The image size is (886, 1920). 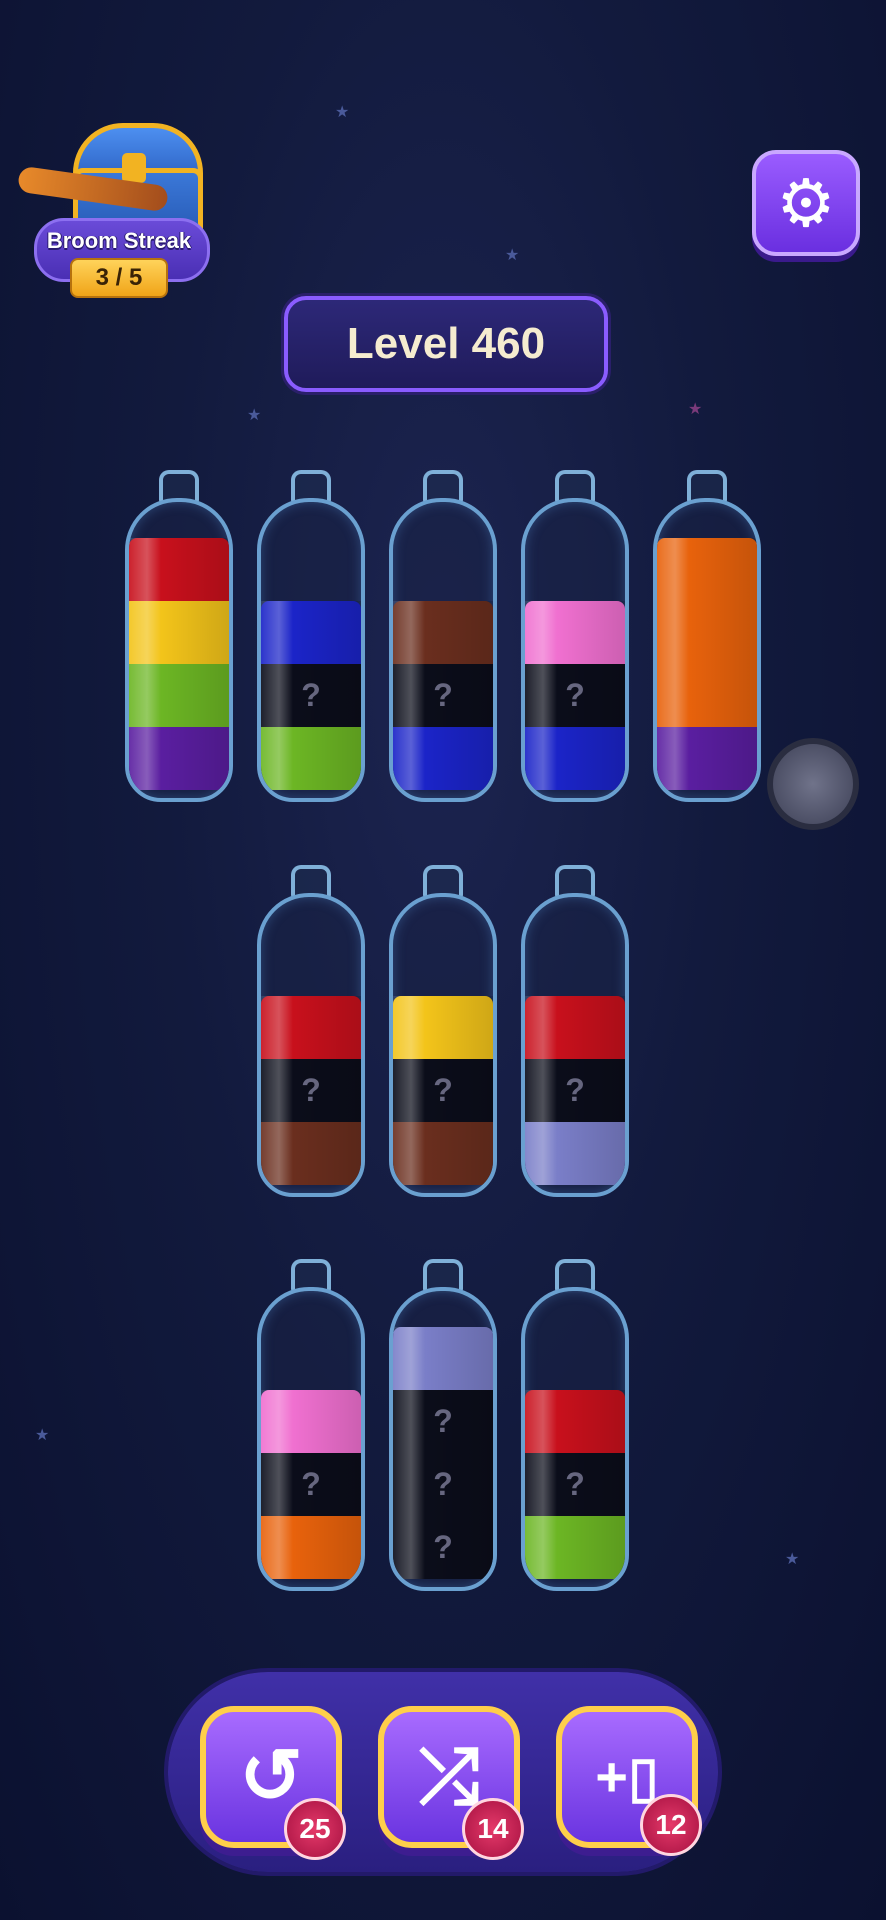 I want to click on undo-count-badge: 25, so click(x=315, y=1829).